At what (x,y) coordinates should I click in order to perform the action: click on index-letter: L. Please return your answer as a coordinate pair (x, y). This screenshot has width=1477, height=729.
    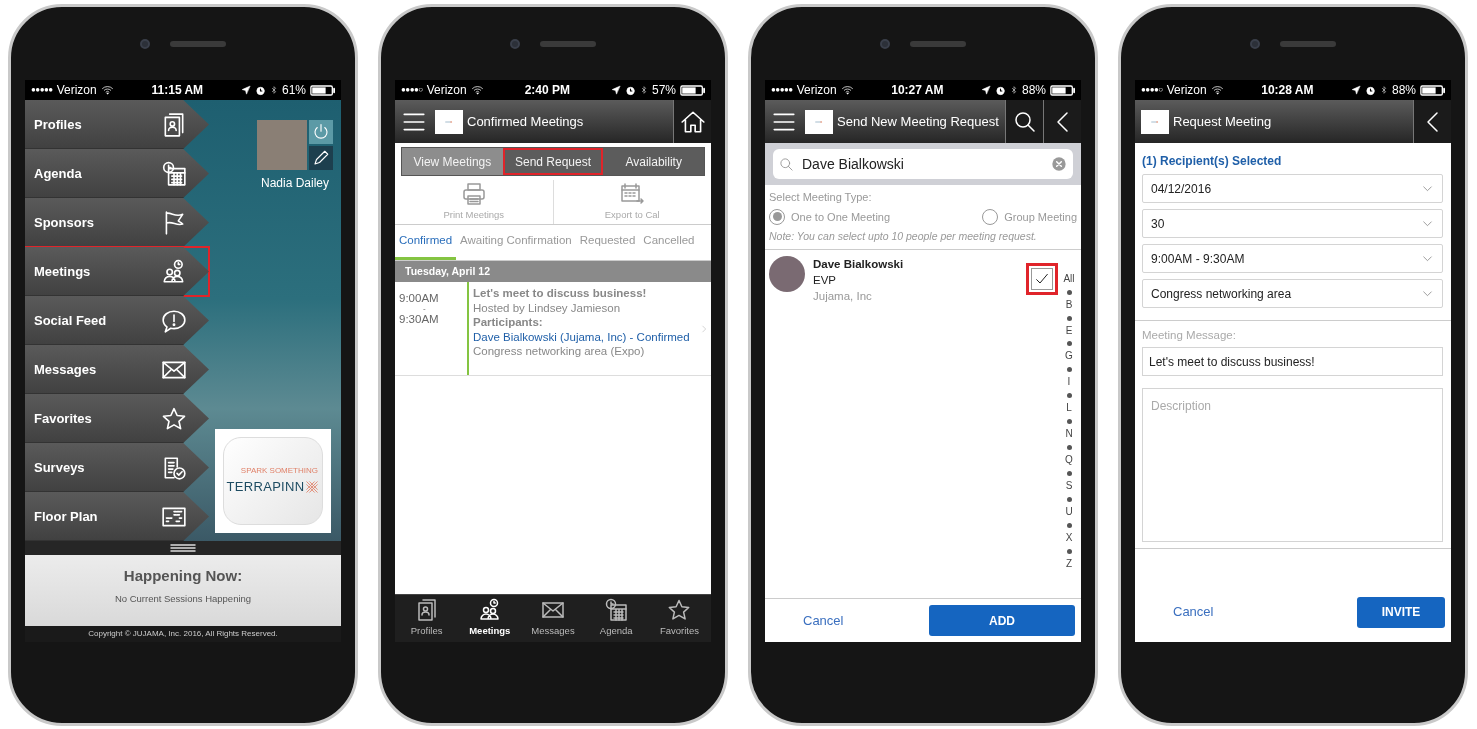
    Looking at the image, I should click on (1069, 409).